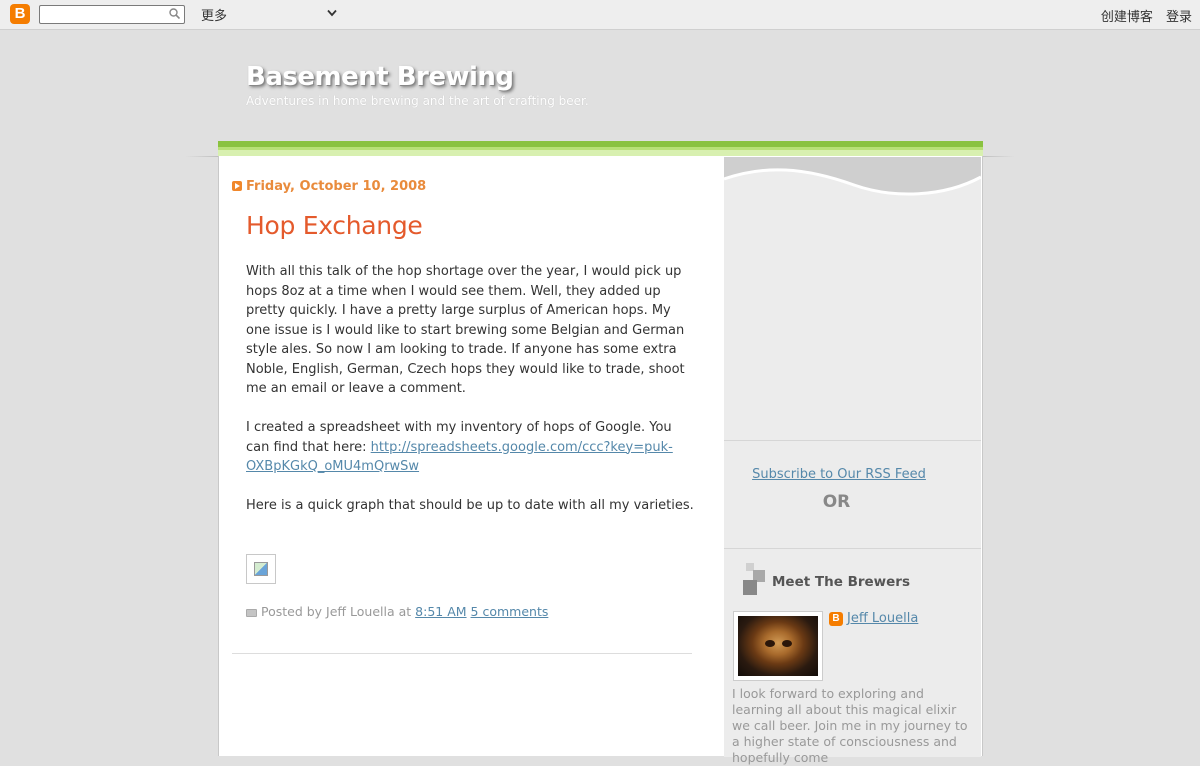 The height and width of the screenshot is (766, 1200). Describe the element at coordinates (882, 618) in the screenshot. I see `profile-name-link: Jeff Louella` at that location.